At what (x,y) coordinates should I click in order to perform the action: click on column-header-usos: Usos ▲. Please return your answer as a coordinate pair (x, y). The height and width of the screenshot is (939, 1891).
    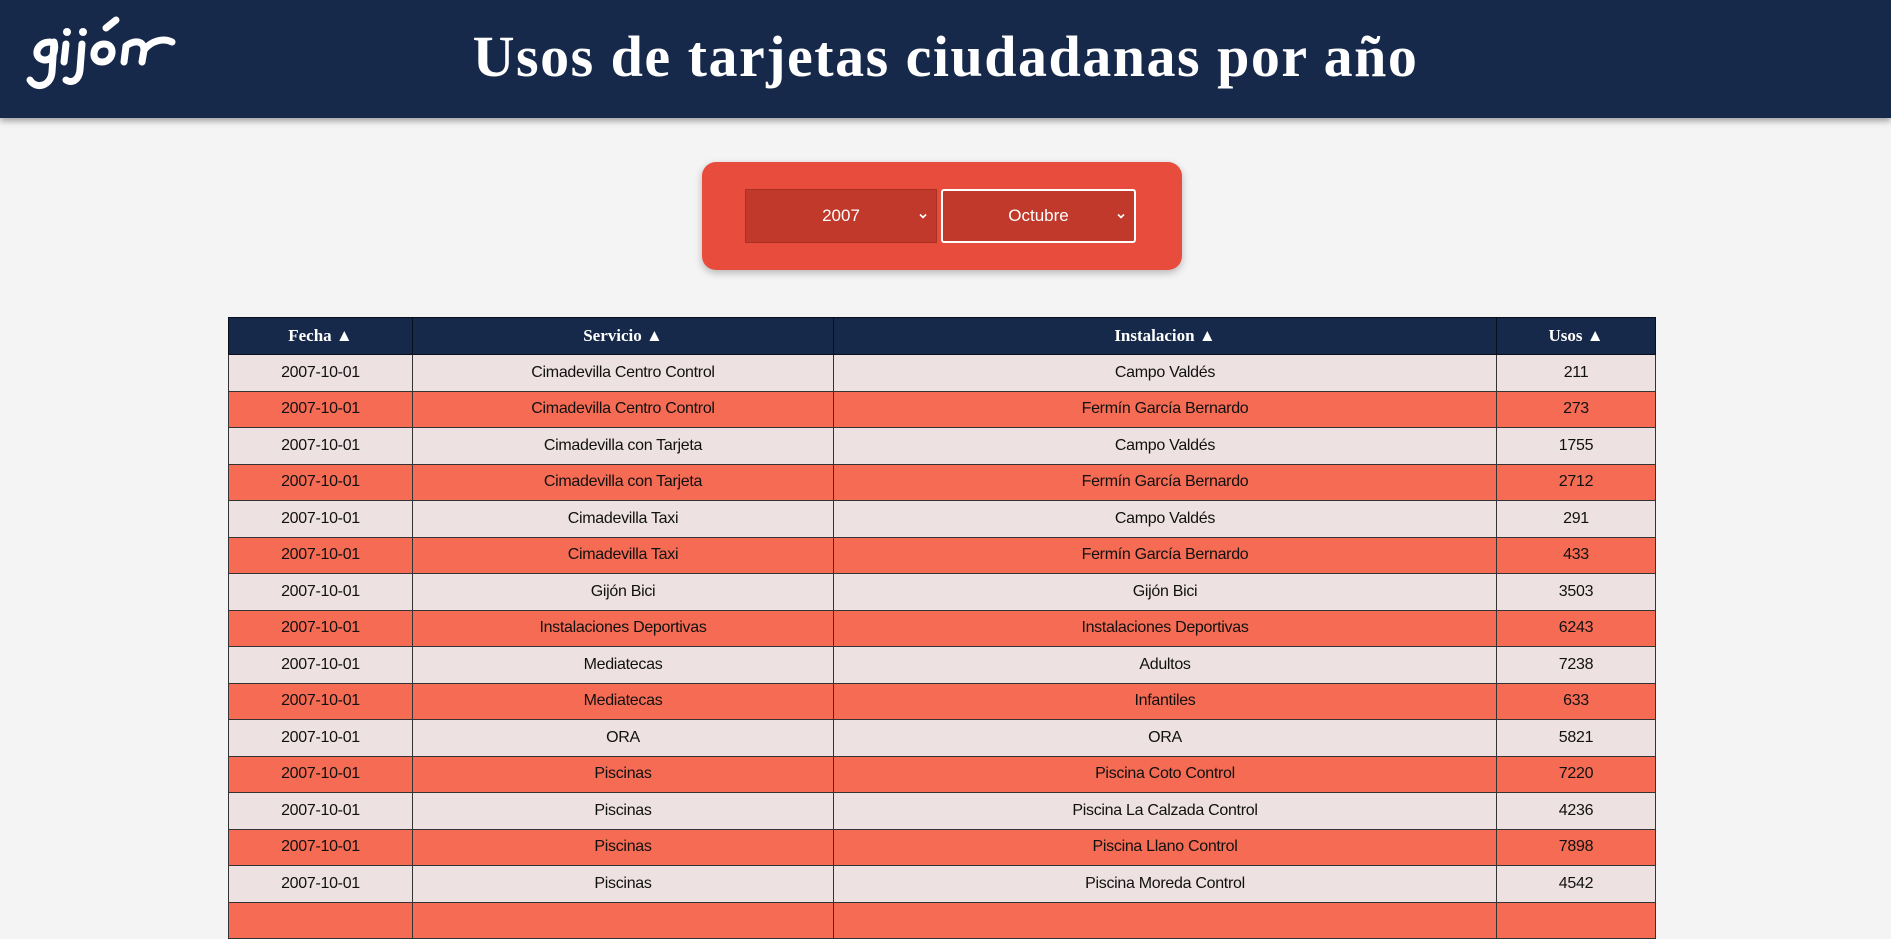
    Looking at the image, I should click on (1576, 336).